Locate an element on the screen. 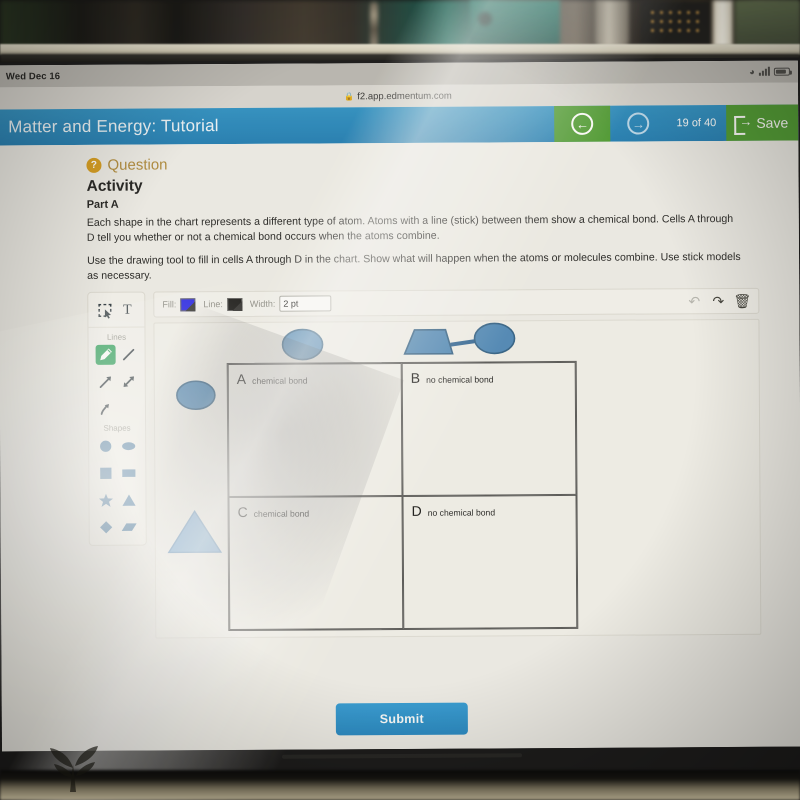 Image resolution: width=800 pixels, height=800 pixels. pencil-icon is located at coordinates (105, 354).